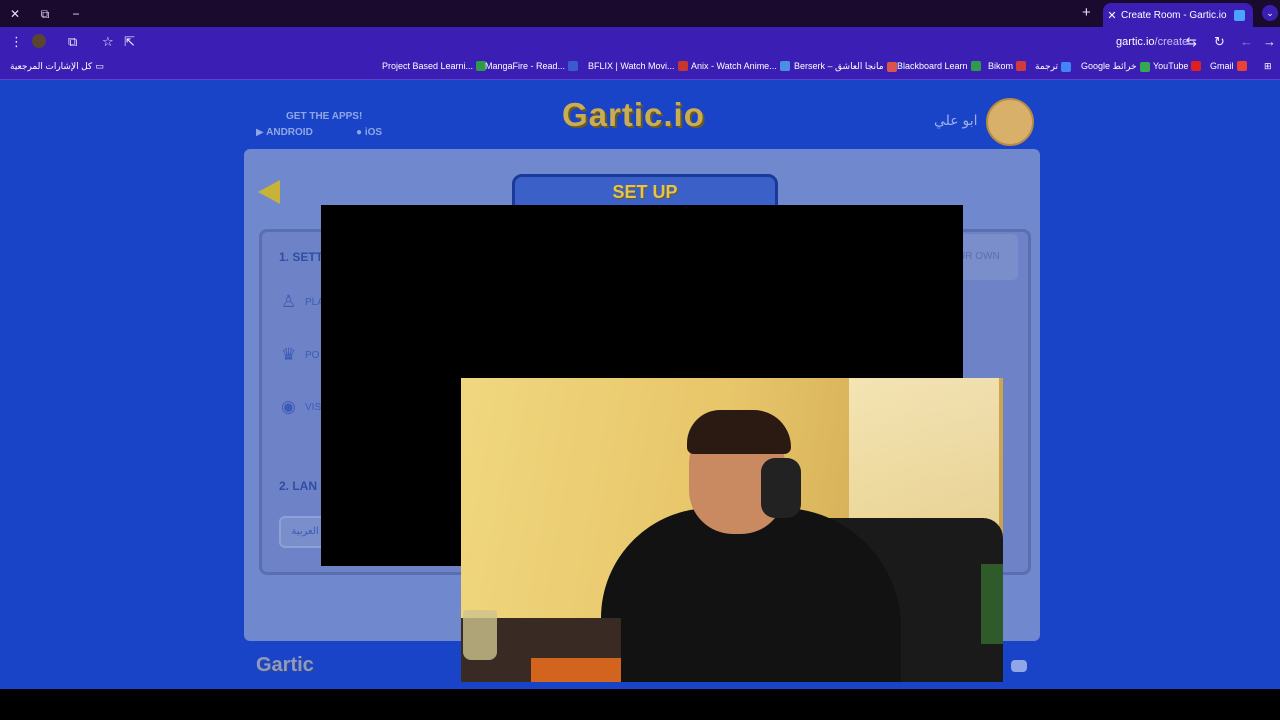 Image resolution: width=1280 pixels, height=720 pixels. What do you see at coordinates (288, 406) in the screenshot?
I see `eye-icon: ◉` at bounding box center [288, 406].